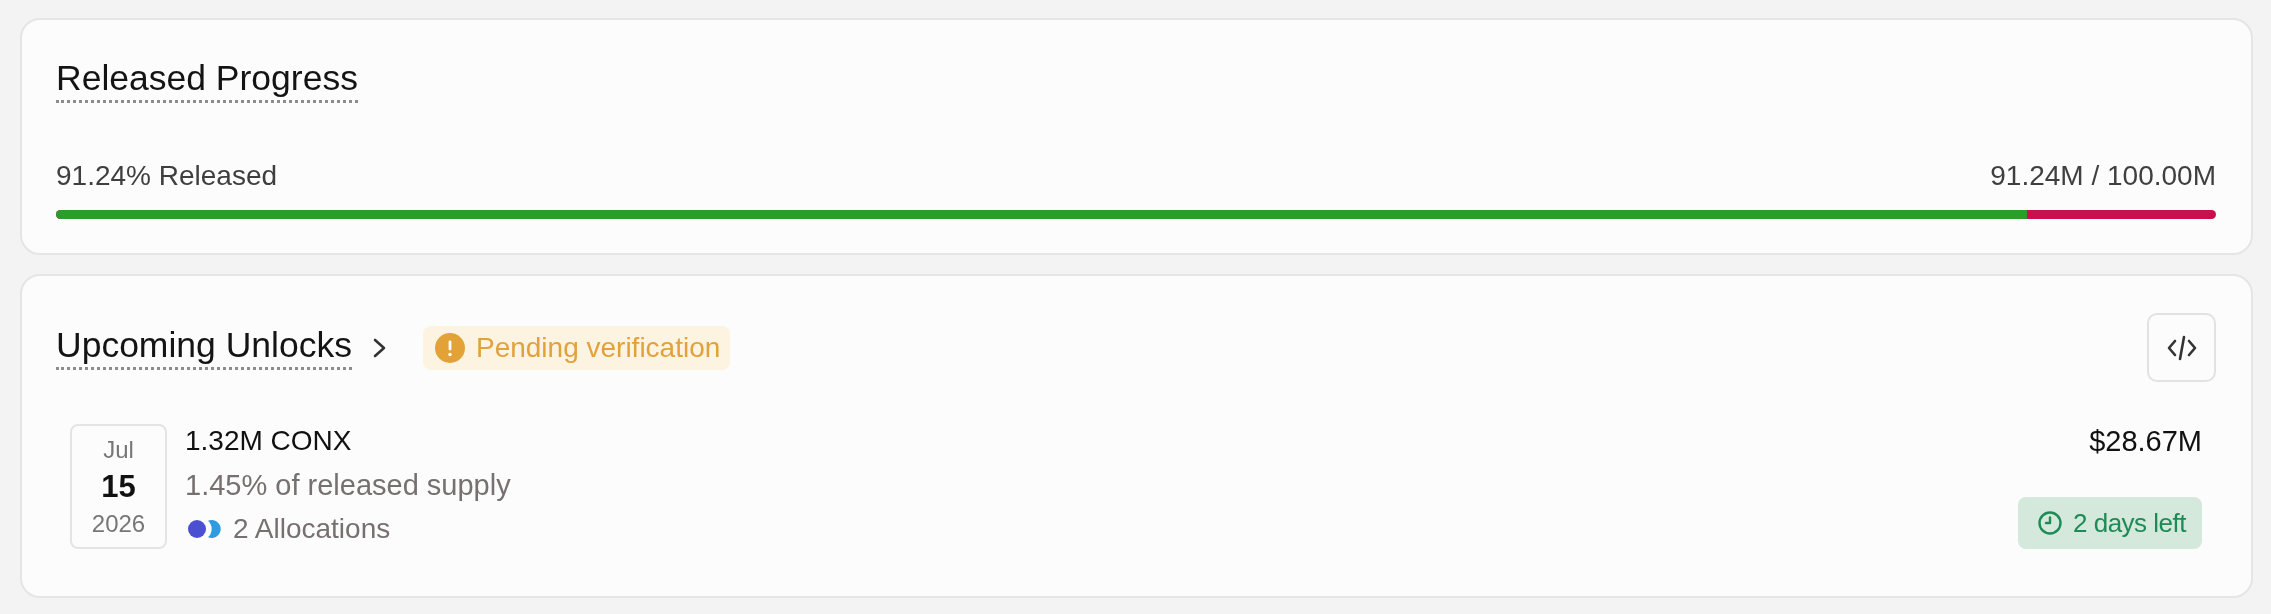  What do you see at coordinates (118, 524) in the screenshot?
I see `date-year: 2026` at bounding box center [118, 524].